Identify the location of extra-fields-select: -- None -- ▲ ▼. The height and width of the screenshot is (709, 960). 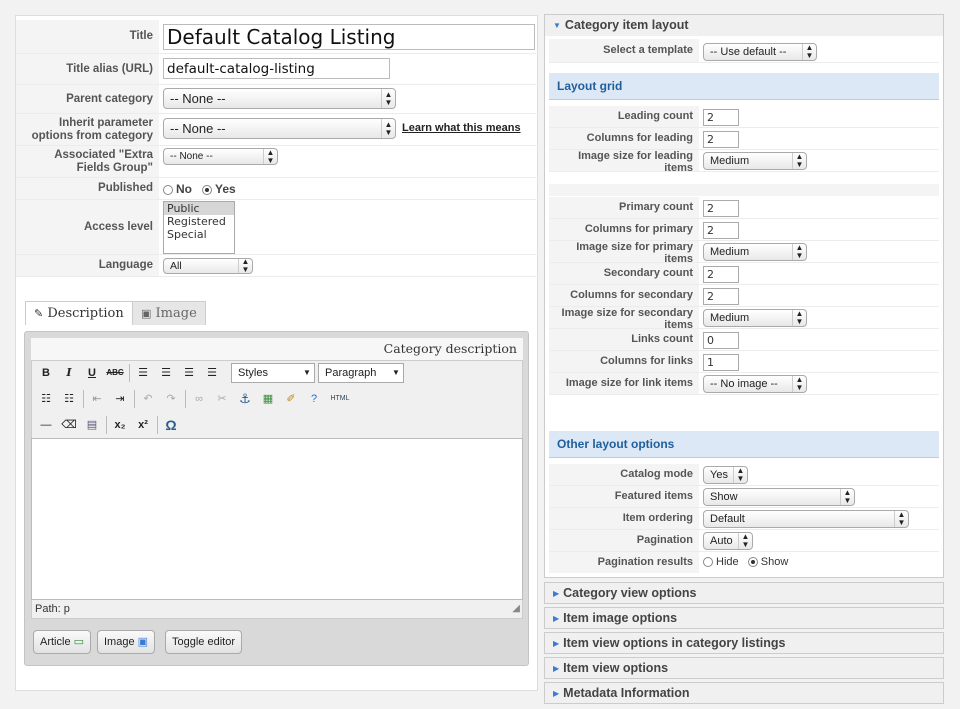
(220, 156).